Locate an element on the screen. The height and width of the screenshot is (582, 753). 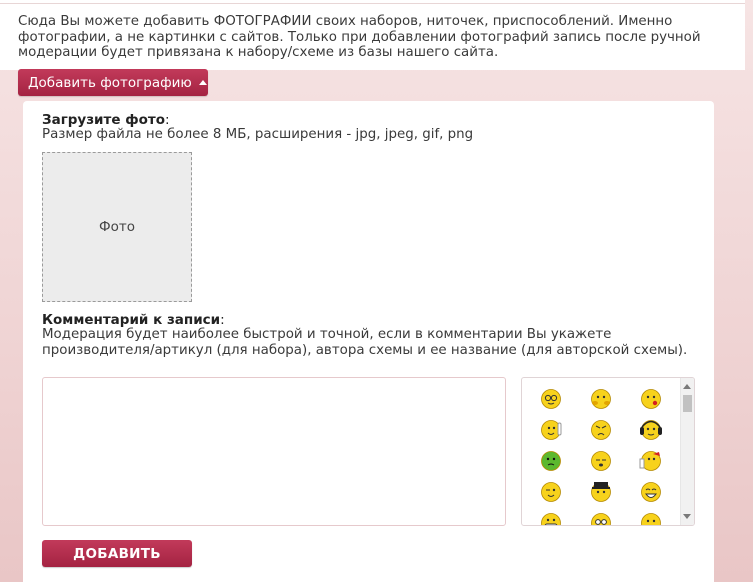
tongue-smiley-icon is located at coordinates (651, 517).